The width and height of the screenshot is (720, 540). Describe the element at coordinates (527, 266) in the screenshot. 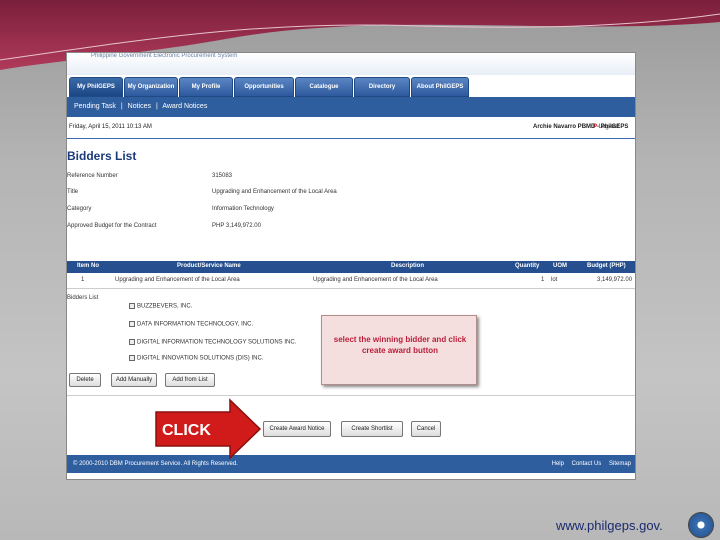

I see `col-quantity: Quantity` at that location.